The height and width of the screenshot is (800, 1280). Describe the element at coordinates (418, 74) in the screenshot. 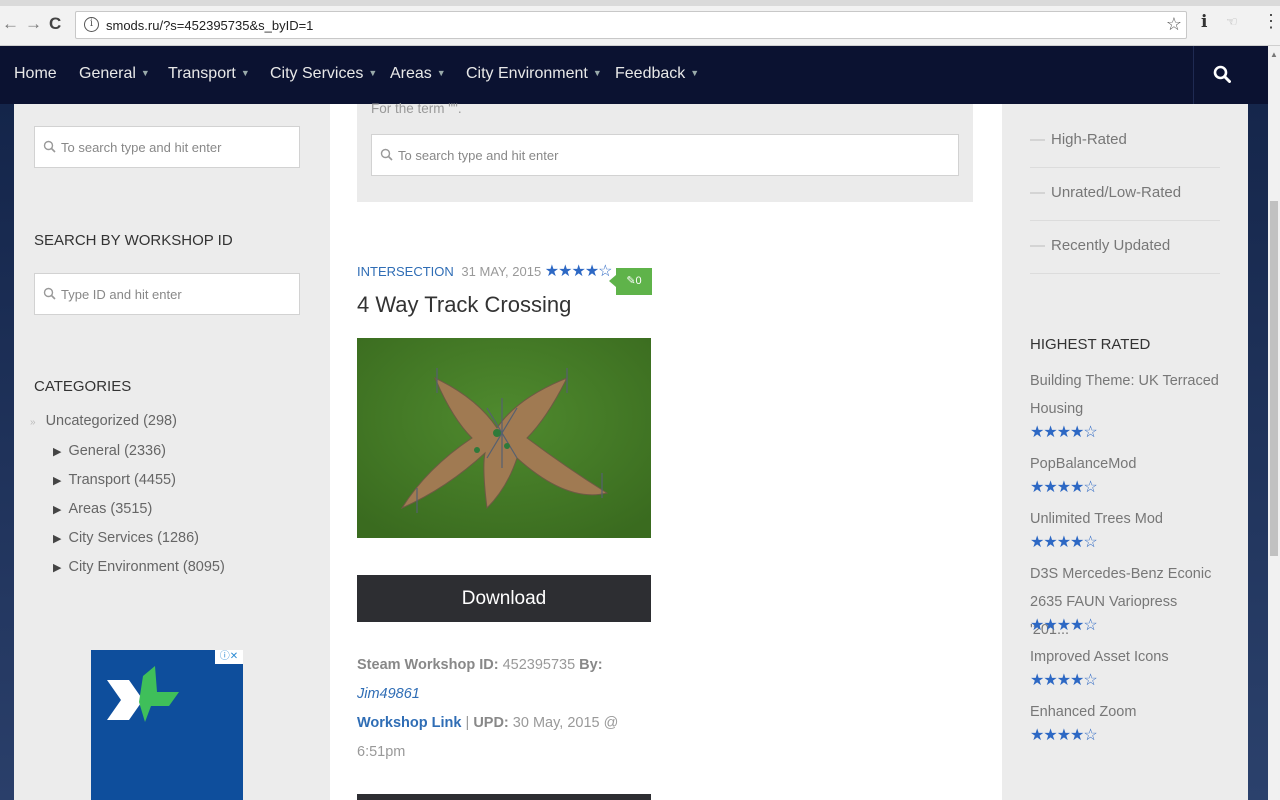

I see `nav-areas: Areas ▼` at that location.